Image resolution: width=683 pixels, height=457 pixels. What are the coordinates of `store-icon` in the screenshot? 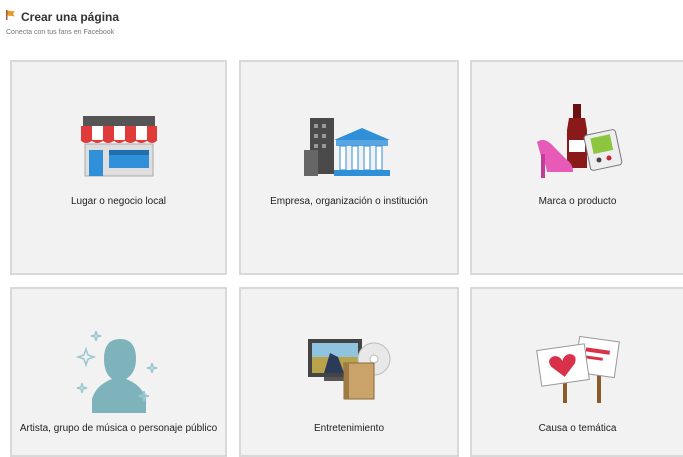 It's located at (119, 147).